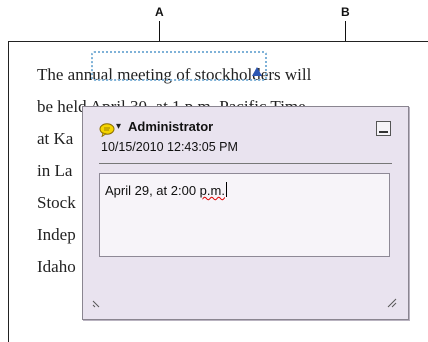 The height and width of the screenshot is (342, 428). What do you see at coordinates (56, 266) in the screenshot?
I see `document-line-7: Idaho` at bounding box center [56, 266].